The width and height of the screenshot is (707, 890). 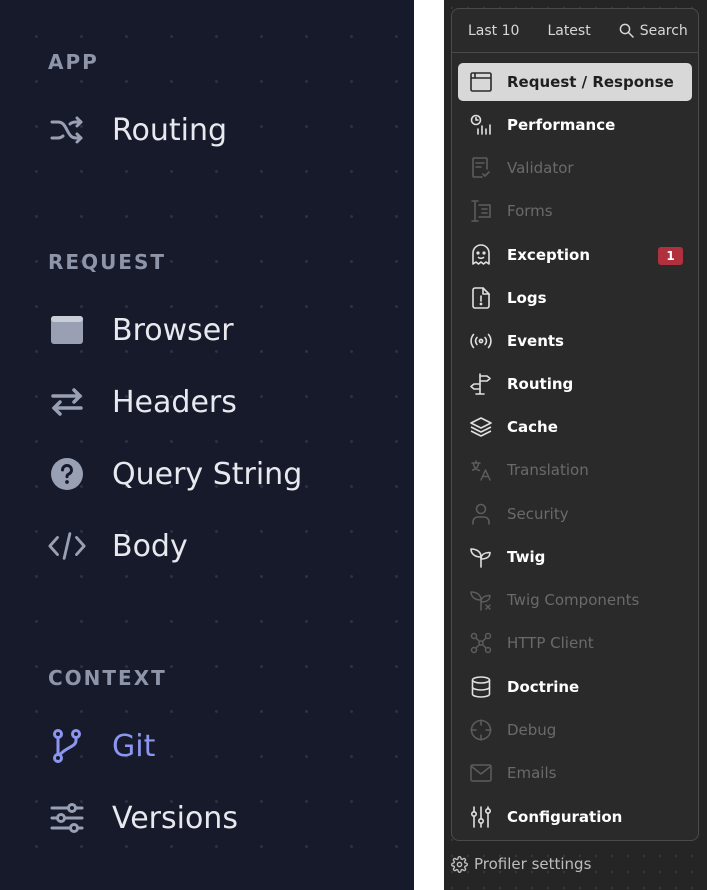 I want to click on nav-item-label: Git, so click(x=134, y=746).